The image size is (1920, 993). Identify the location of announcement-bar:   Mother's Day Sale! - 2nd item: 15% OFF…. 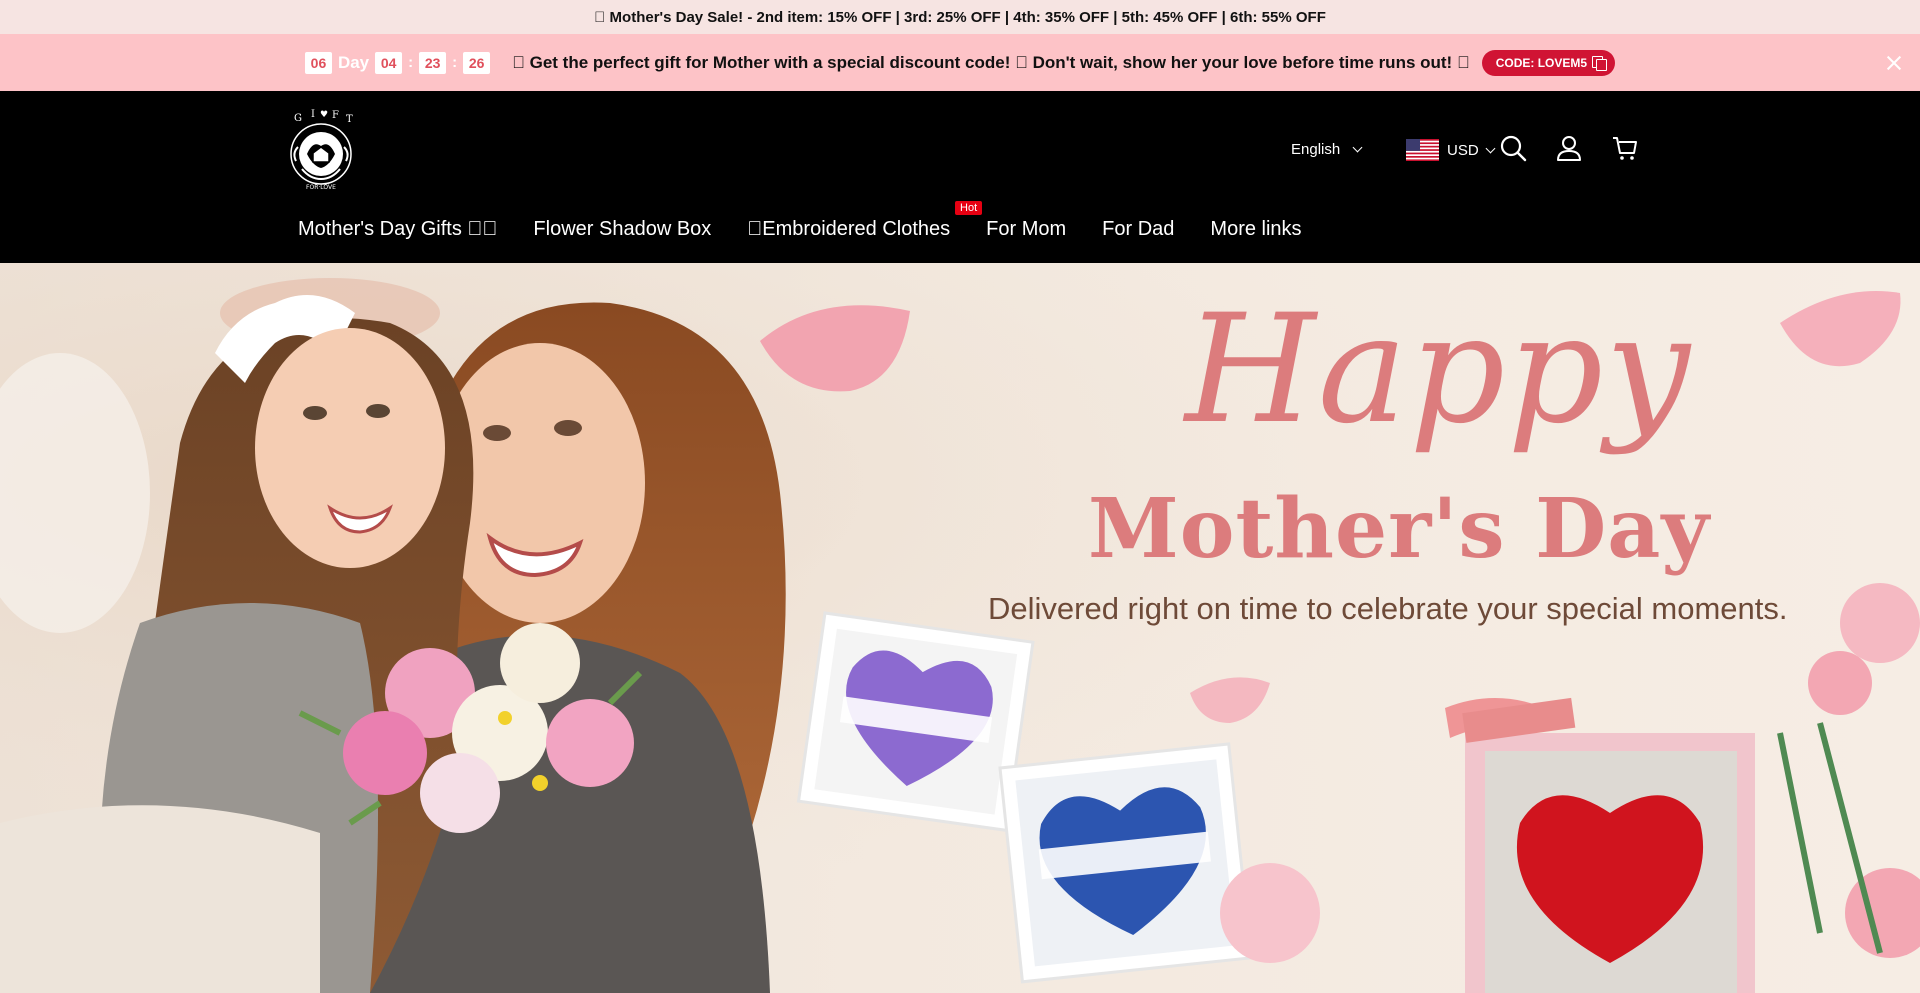
(960, 17).